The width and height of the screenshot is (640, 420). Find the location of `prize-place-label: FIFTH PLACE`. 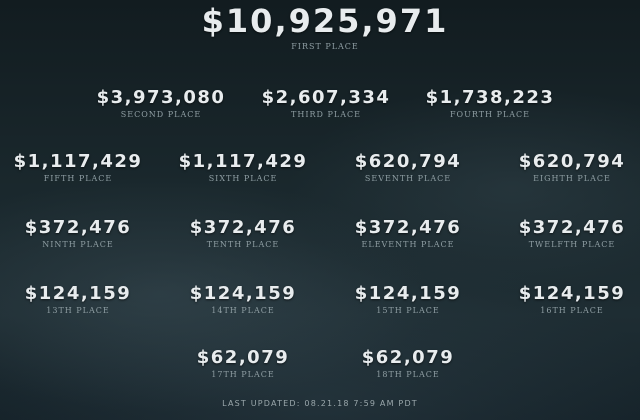

prize-place-label: FIFTH PLACE is located at coordinates (78, 178).